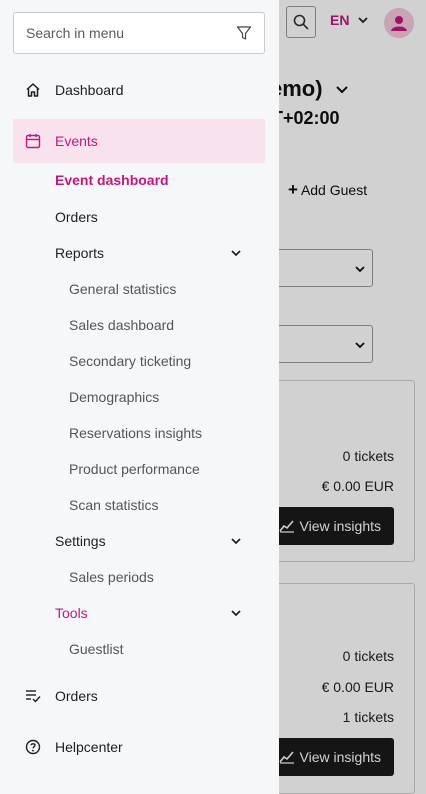 The width and height of the screenshot is (426, 794). I want to click on orders-list-icon, so click(33, 696).